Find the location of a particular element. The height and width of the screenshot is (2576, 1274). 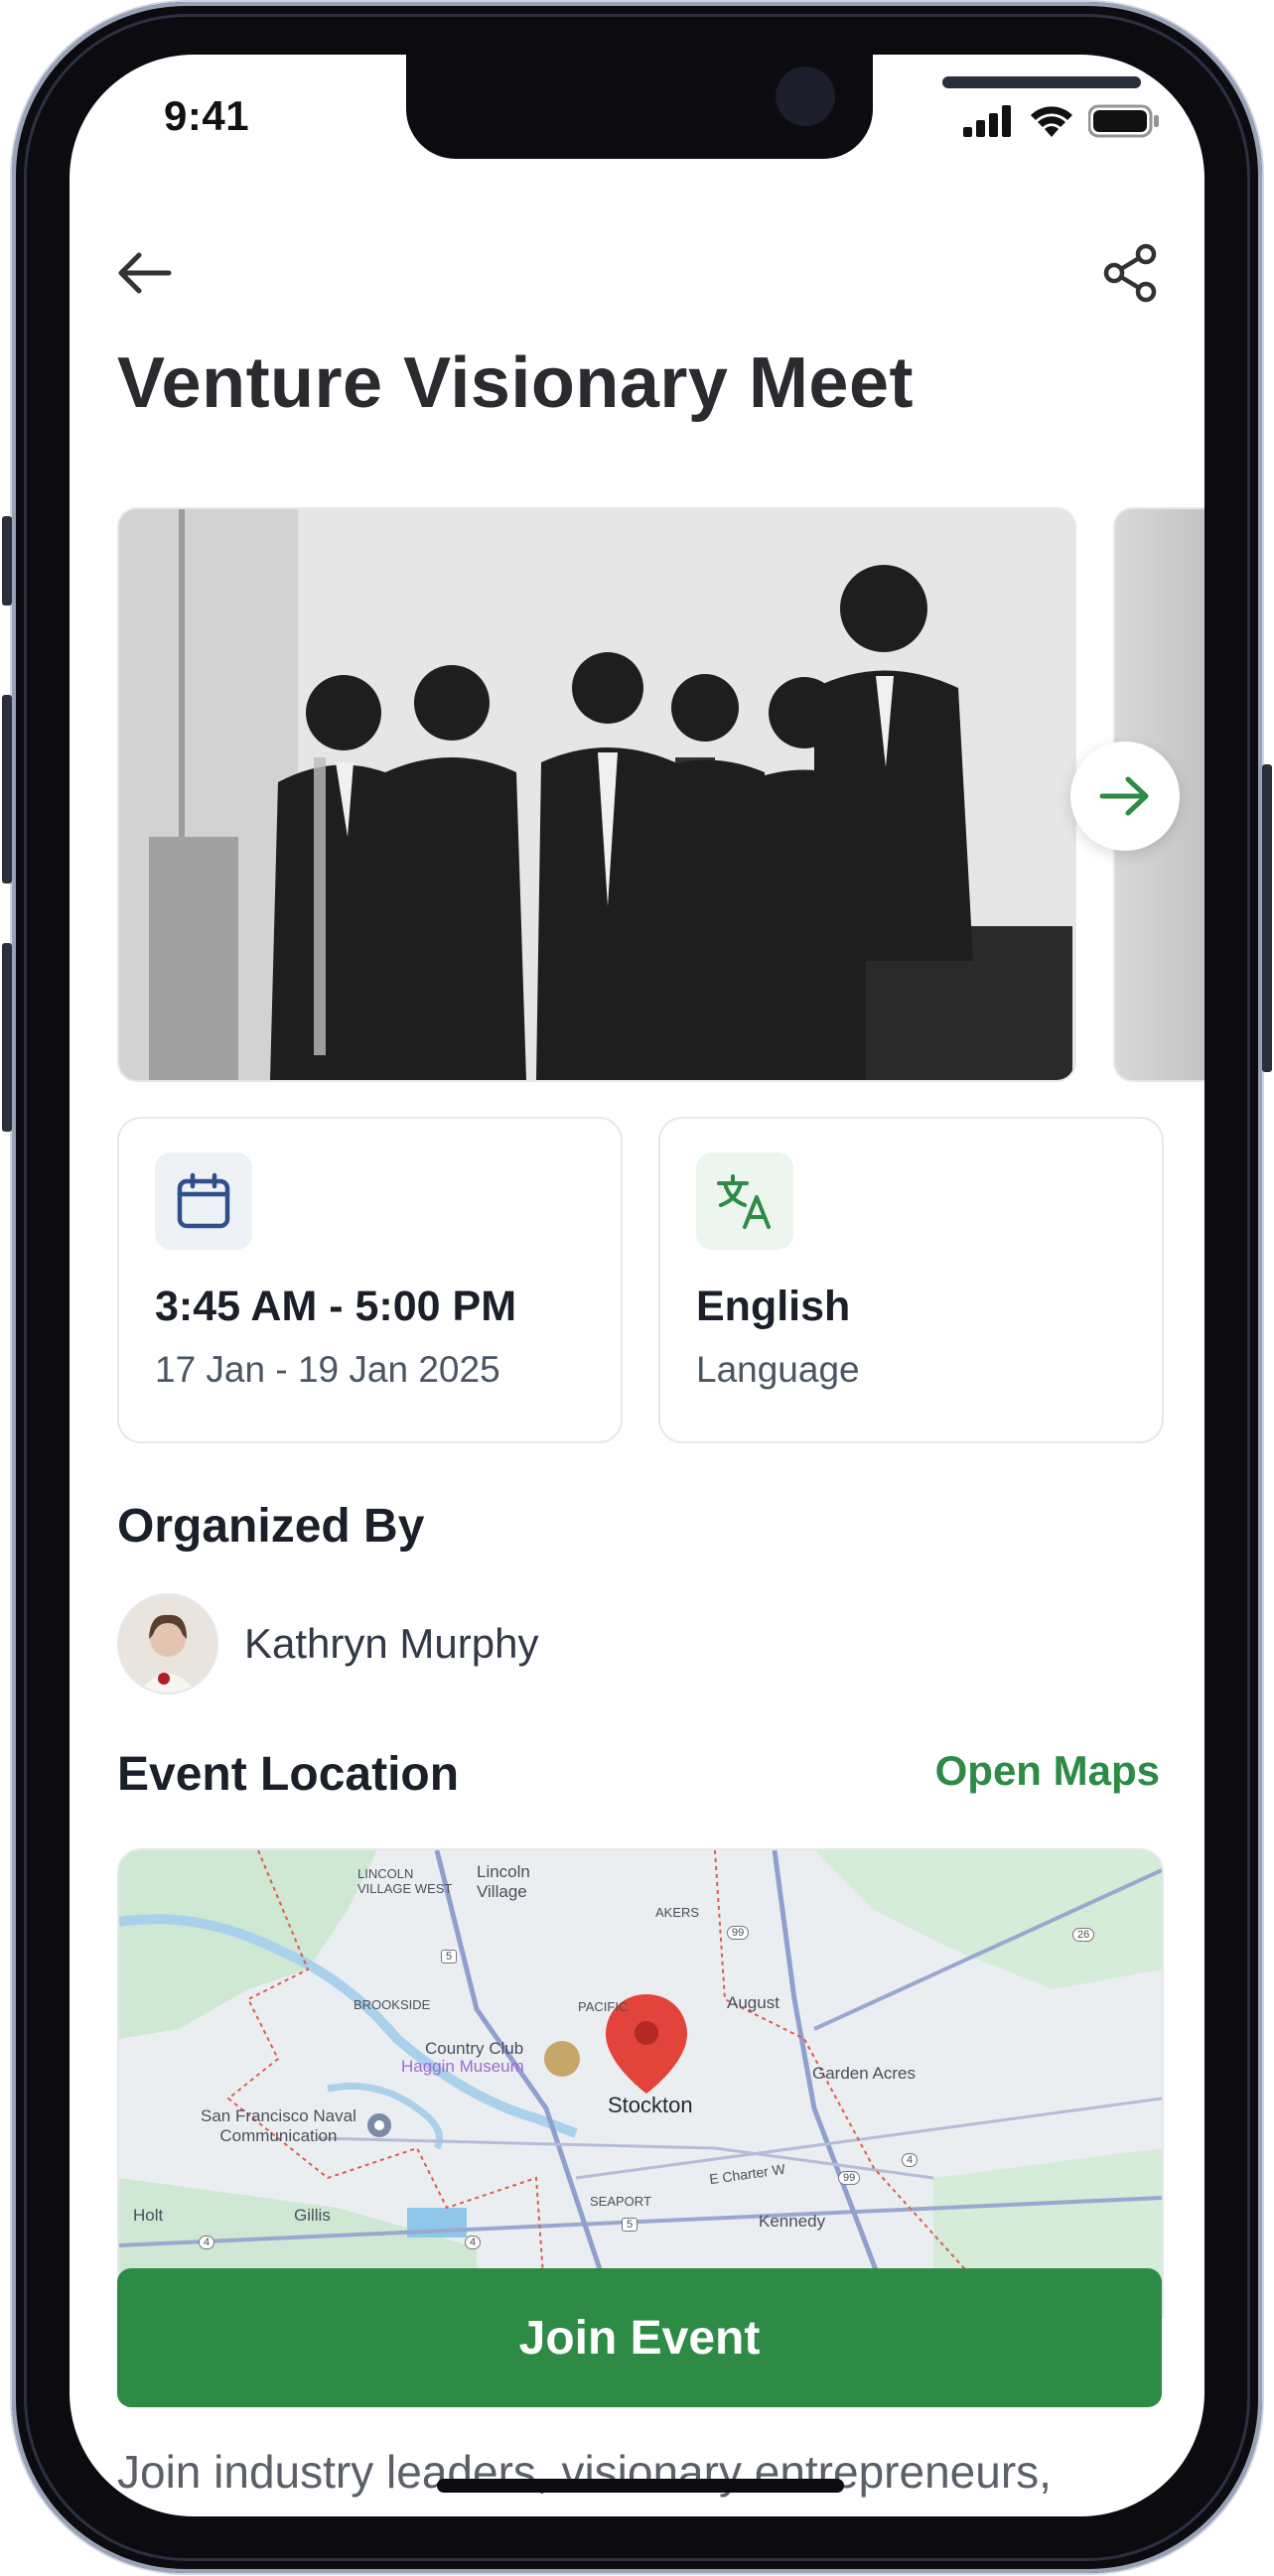

organizer-name: Kathryn Murphy is located at coordinates (391, 1643).